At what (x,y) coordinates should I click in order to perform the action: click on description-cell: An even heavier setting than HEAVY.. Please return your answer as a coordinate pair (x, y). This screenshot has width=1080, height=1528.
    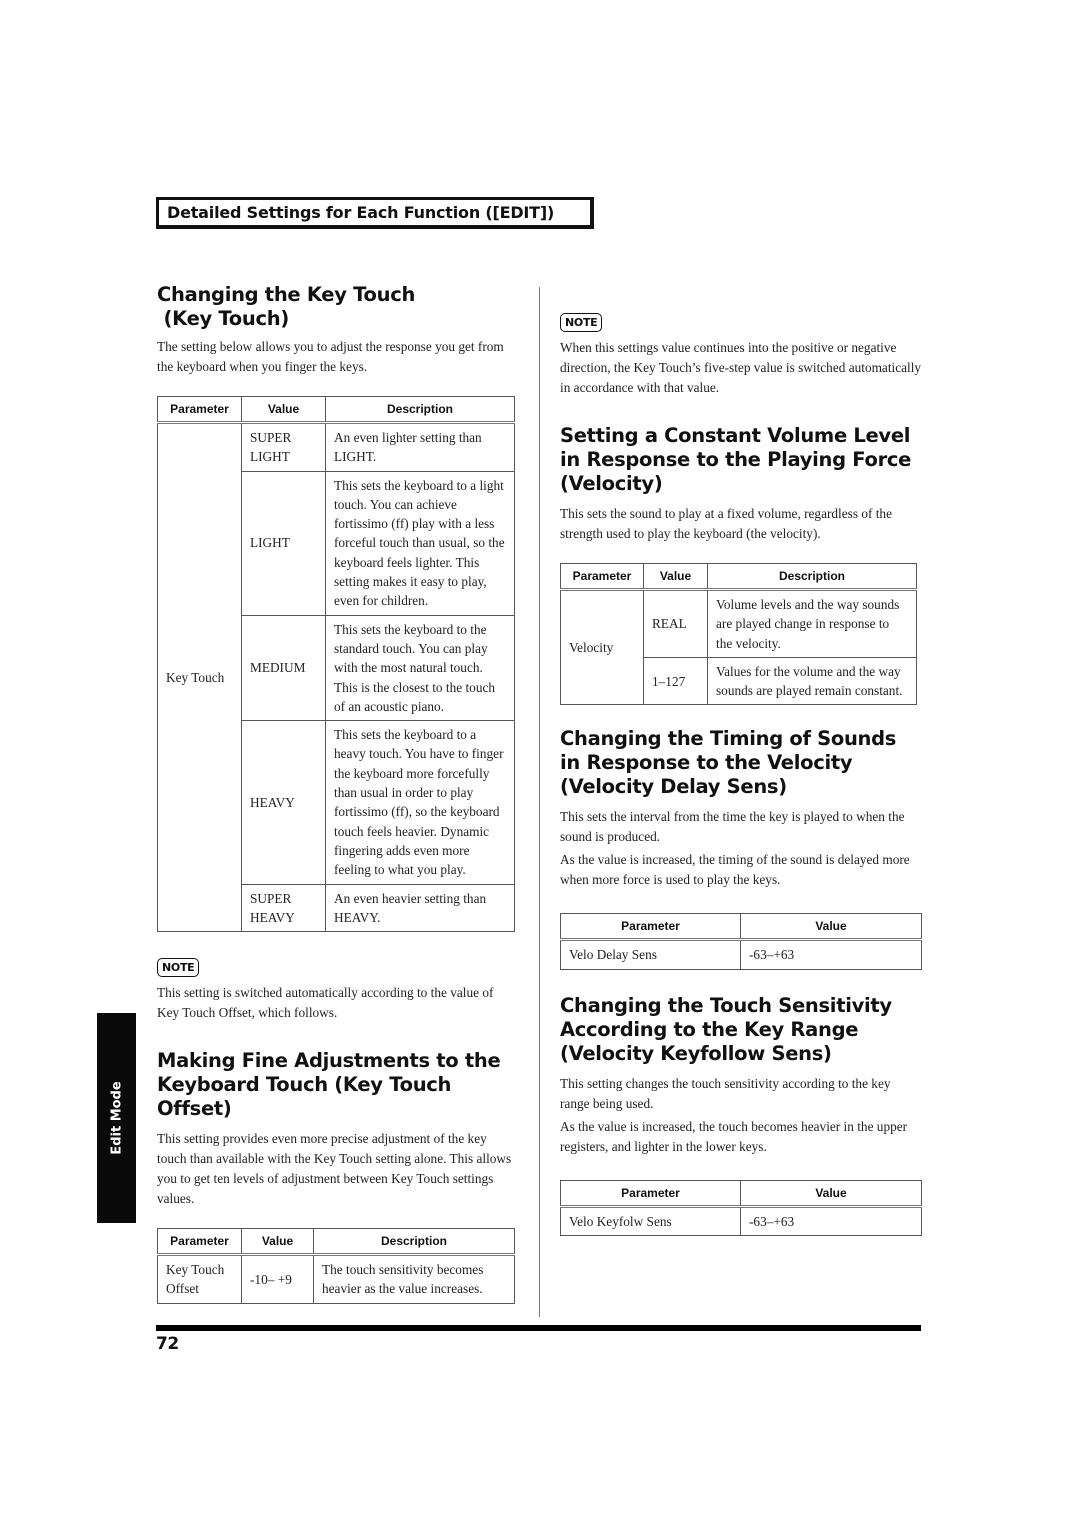
    Looking at the image, I should click on (420, 908).